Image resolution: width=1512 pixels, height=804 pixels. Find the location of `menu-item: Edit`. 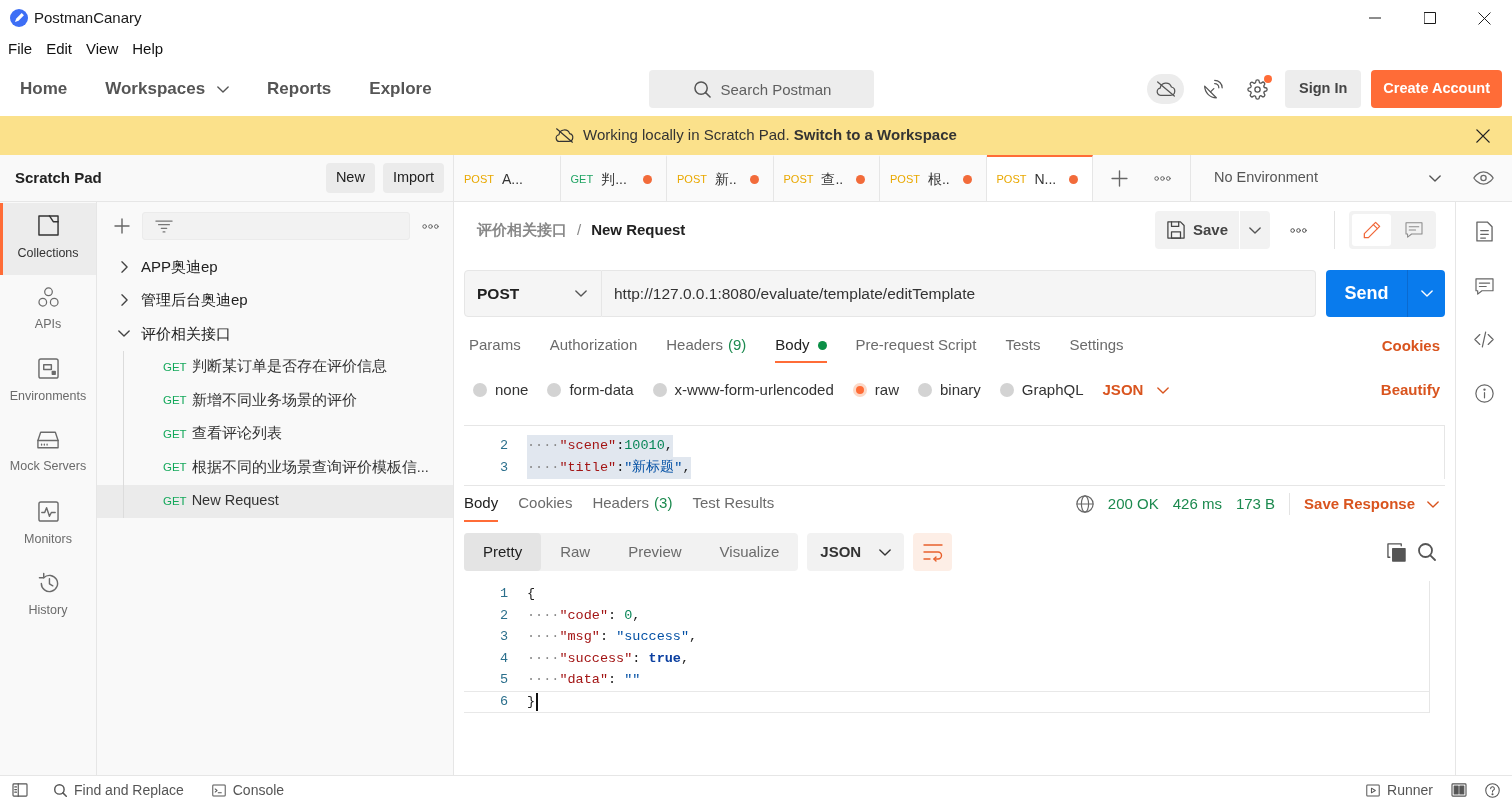

menu-item: Edit is located at coordinates (59, 49).